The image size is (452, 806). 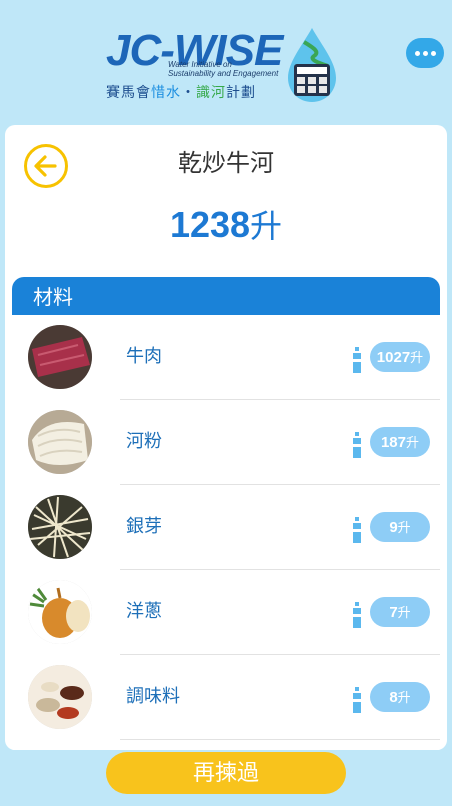 What do you see at coordinates (312, 65) in the screenshot?
I see `water-drop-calculator-icon` at bounding box center [312, 65].